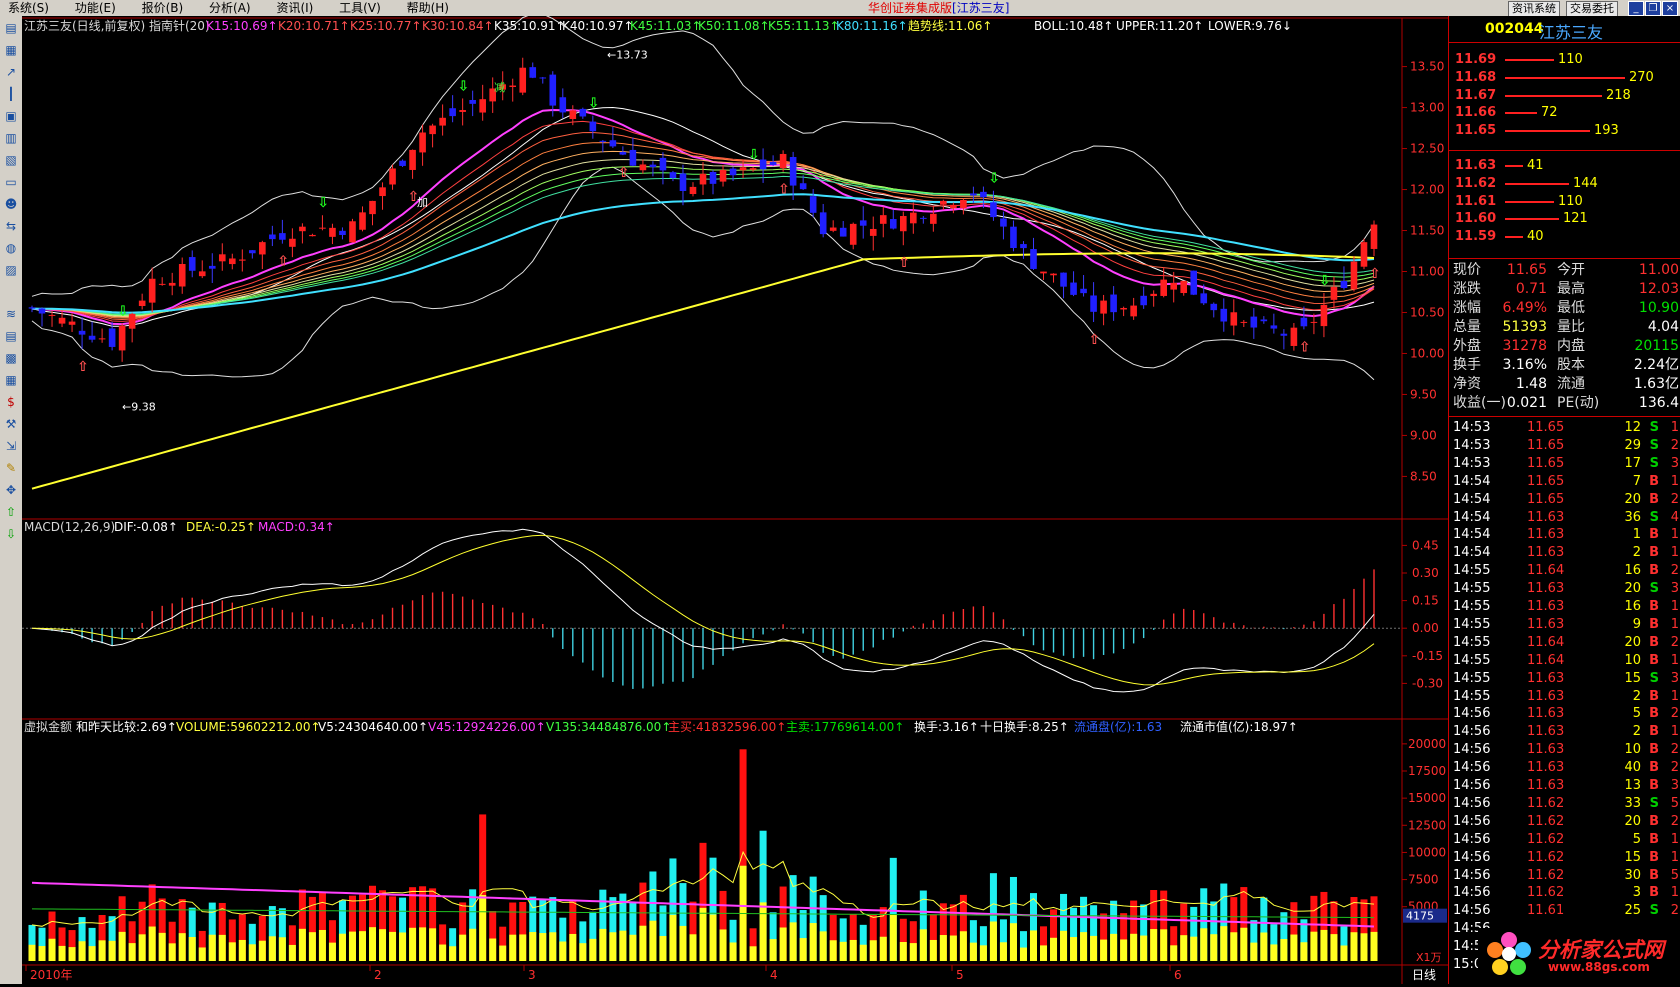 Image resolution: width=1680 pixels, height=987 pixels. Describe the element at coordinates (294, 8) in the screenshot. I see `menu-info: 资讯(I)` at that location.